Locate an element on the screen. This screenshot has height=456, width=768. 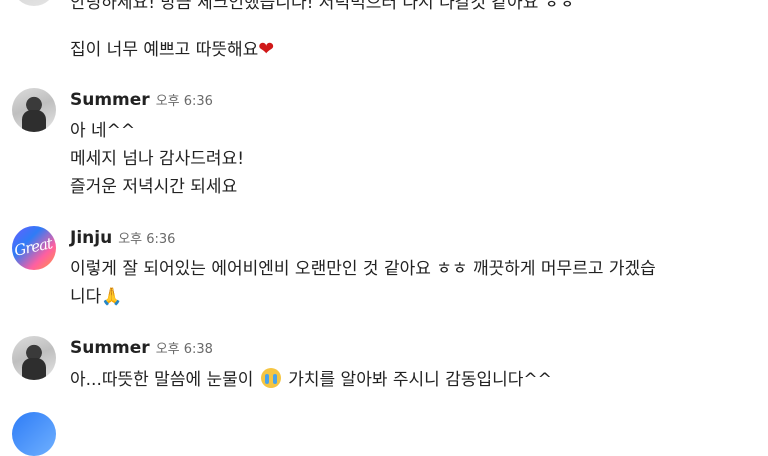
message-text-body: 가치를 알아봐 주시니 감동입니다^^ is located at coordinates (420, 380).